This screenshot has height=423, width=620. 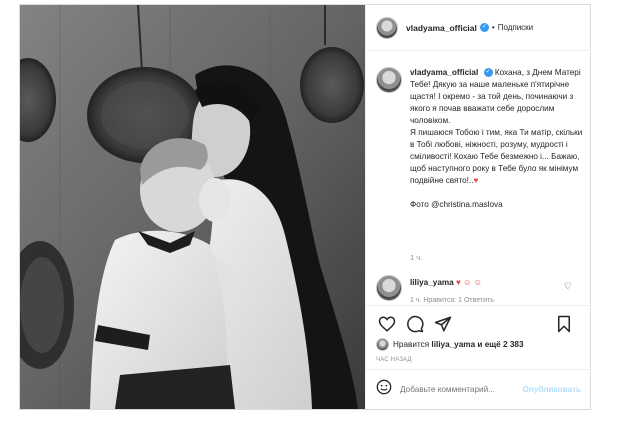 I want to click on commenter-avatar, so click(x=389, y=288).